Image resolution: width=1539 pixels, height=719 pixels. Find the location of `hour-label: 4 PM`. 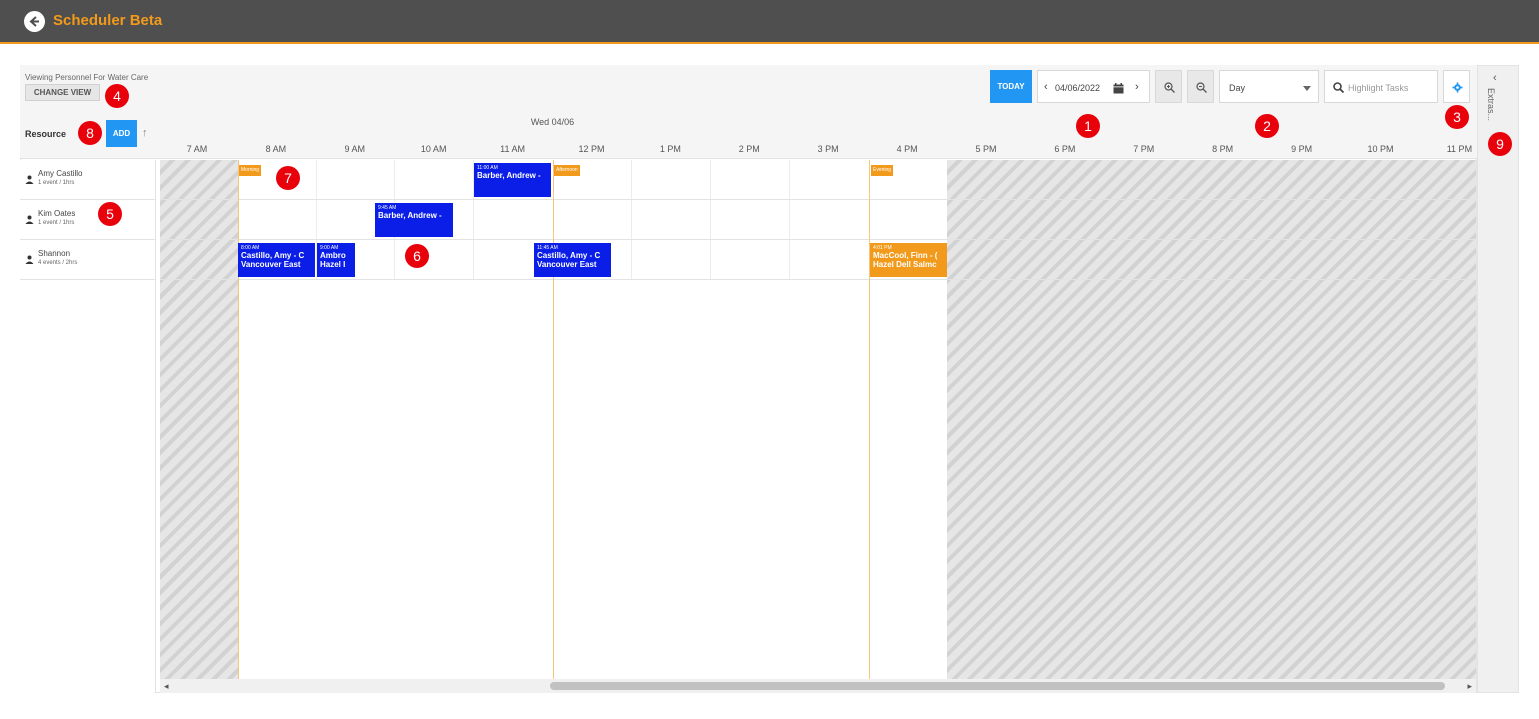

hour-label: 4 PM is located at coordinates (907, 149).